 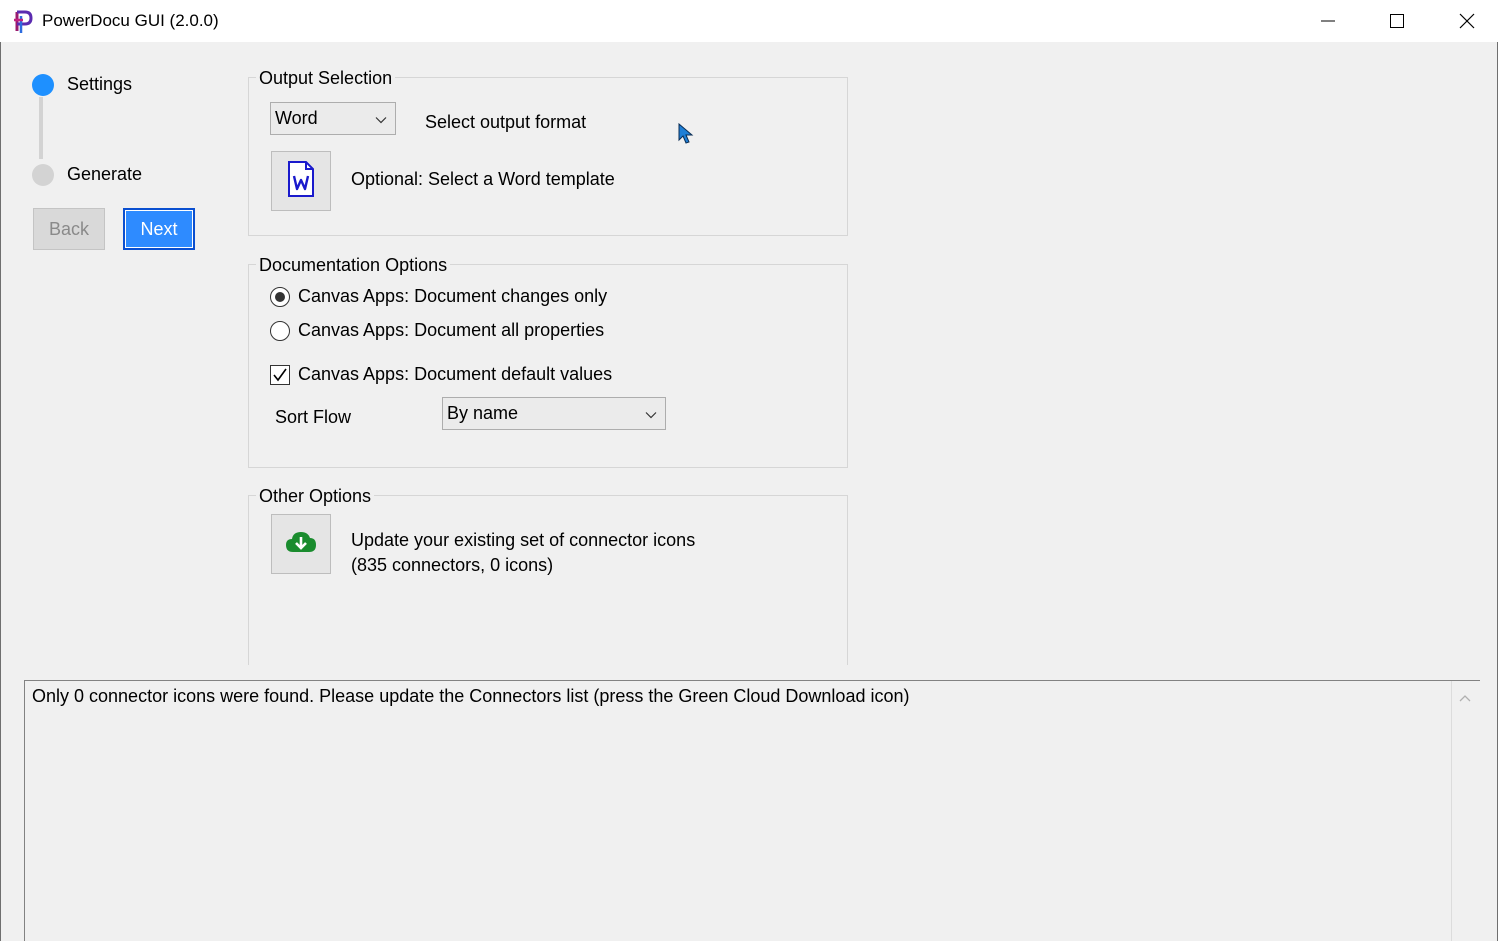 I want to click on radio-all-properties: Canvas Apps: Document all properties, so click(x=437, y=330).